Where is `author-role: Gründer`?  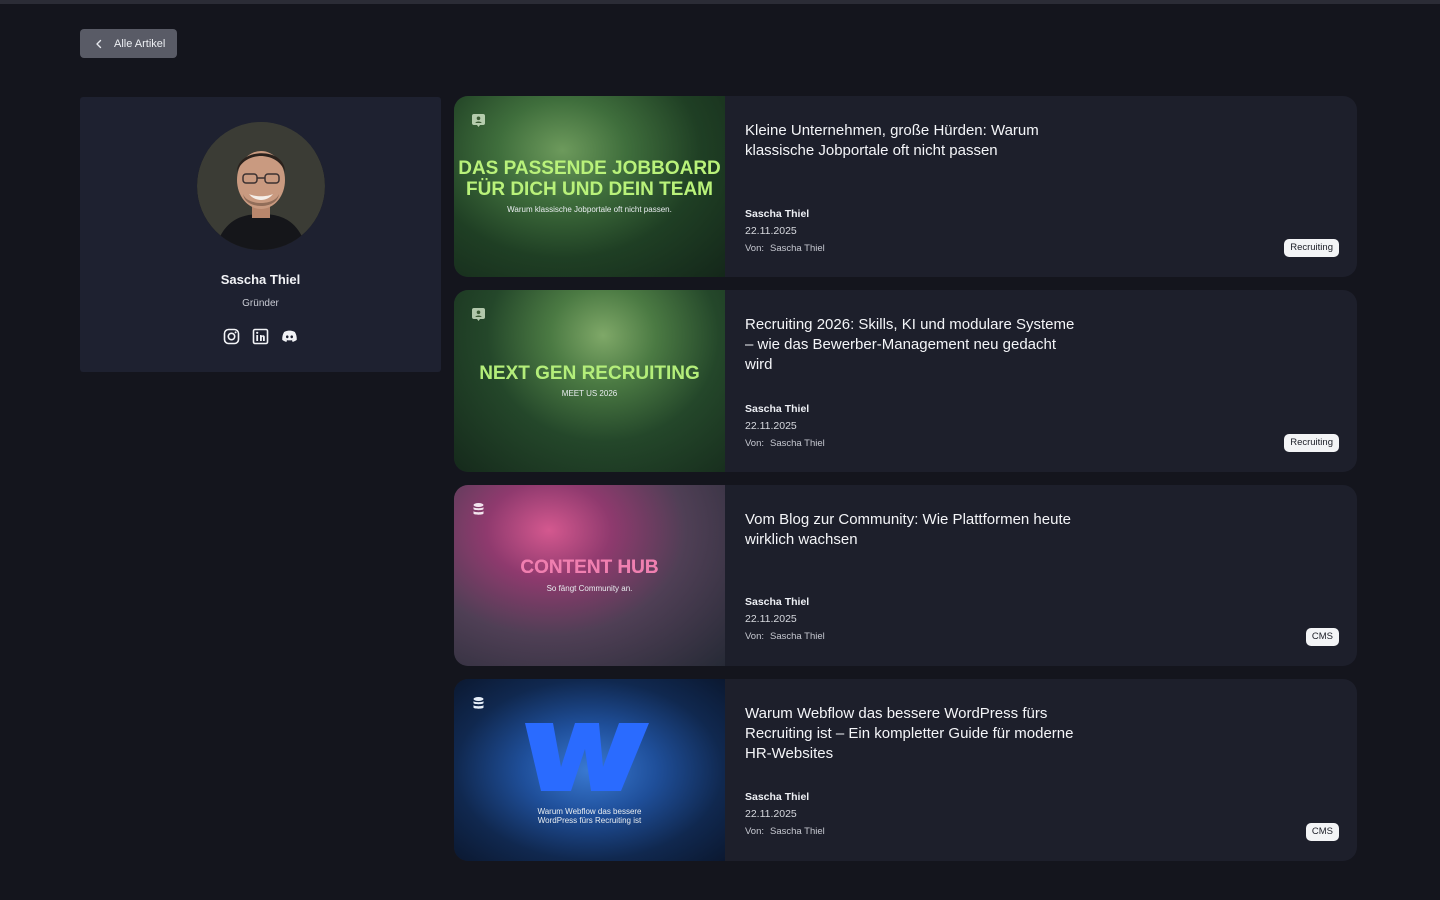 author-role: Gründer is located at coordinates (260, 303).